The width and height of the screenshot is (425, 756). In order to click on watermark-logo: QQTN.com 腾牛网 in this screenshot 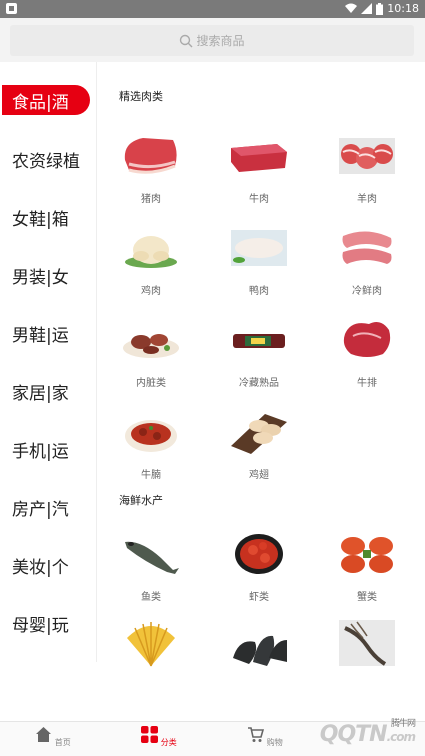, I will do `click(367, 733)`.